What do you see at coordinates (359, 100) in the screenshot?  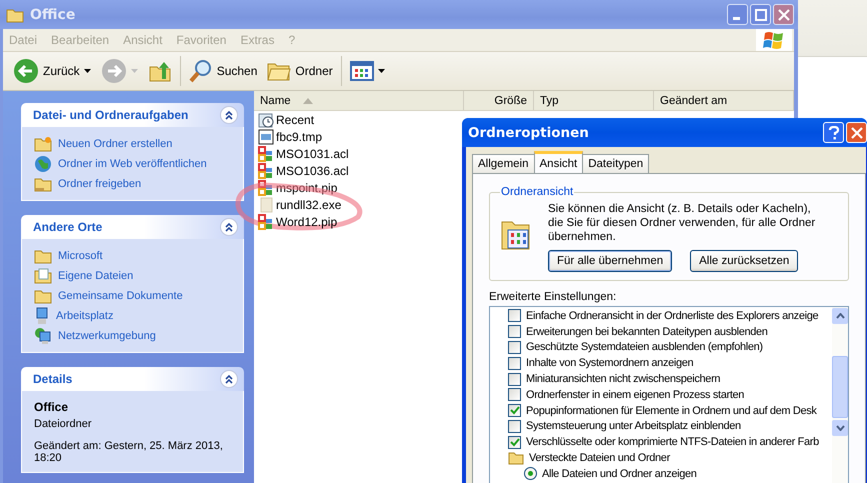 I see `column-header: Name` at bounding box center [359, 100].